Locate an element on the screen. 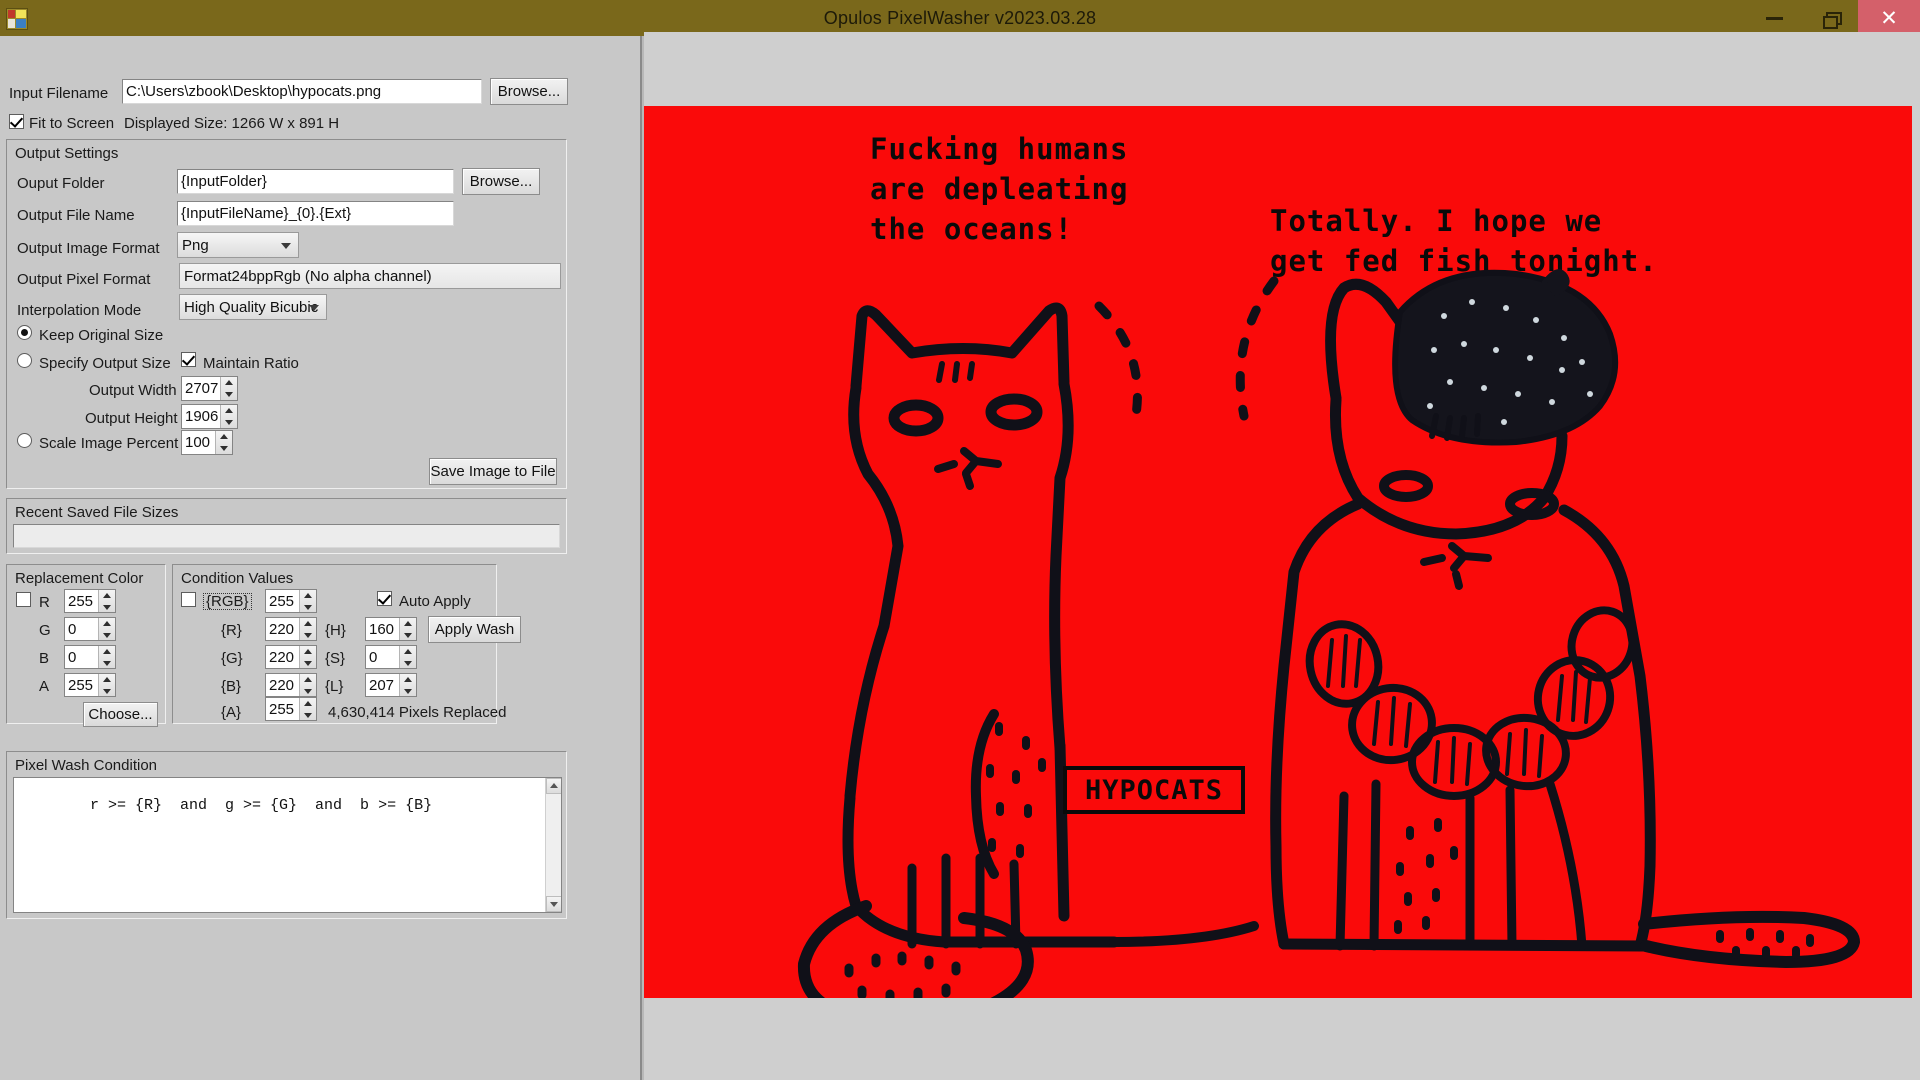 This screenshot has height=1080, width=1920. minimize-button is located at coordinates (1774, 18).